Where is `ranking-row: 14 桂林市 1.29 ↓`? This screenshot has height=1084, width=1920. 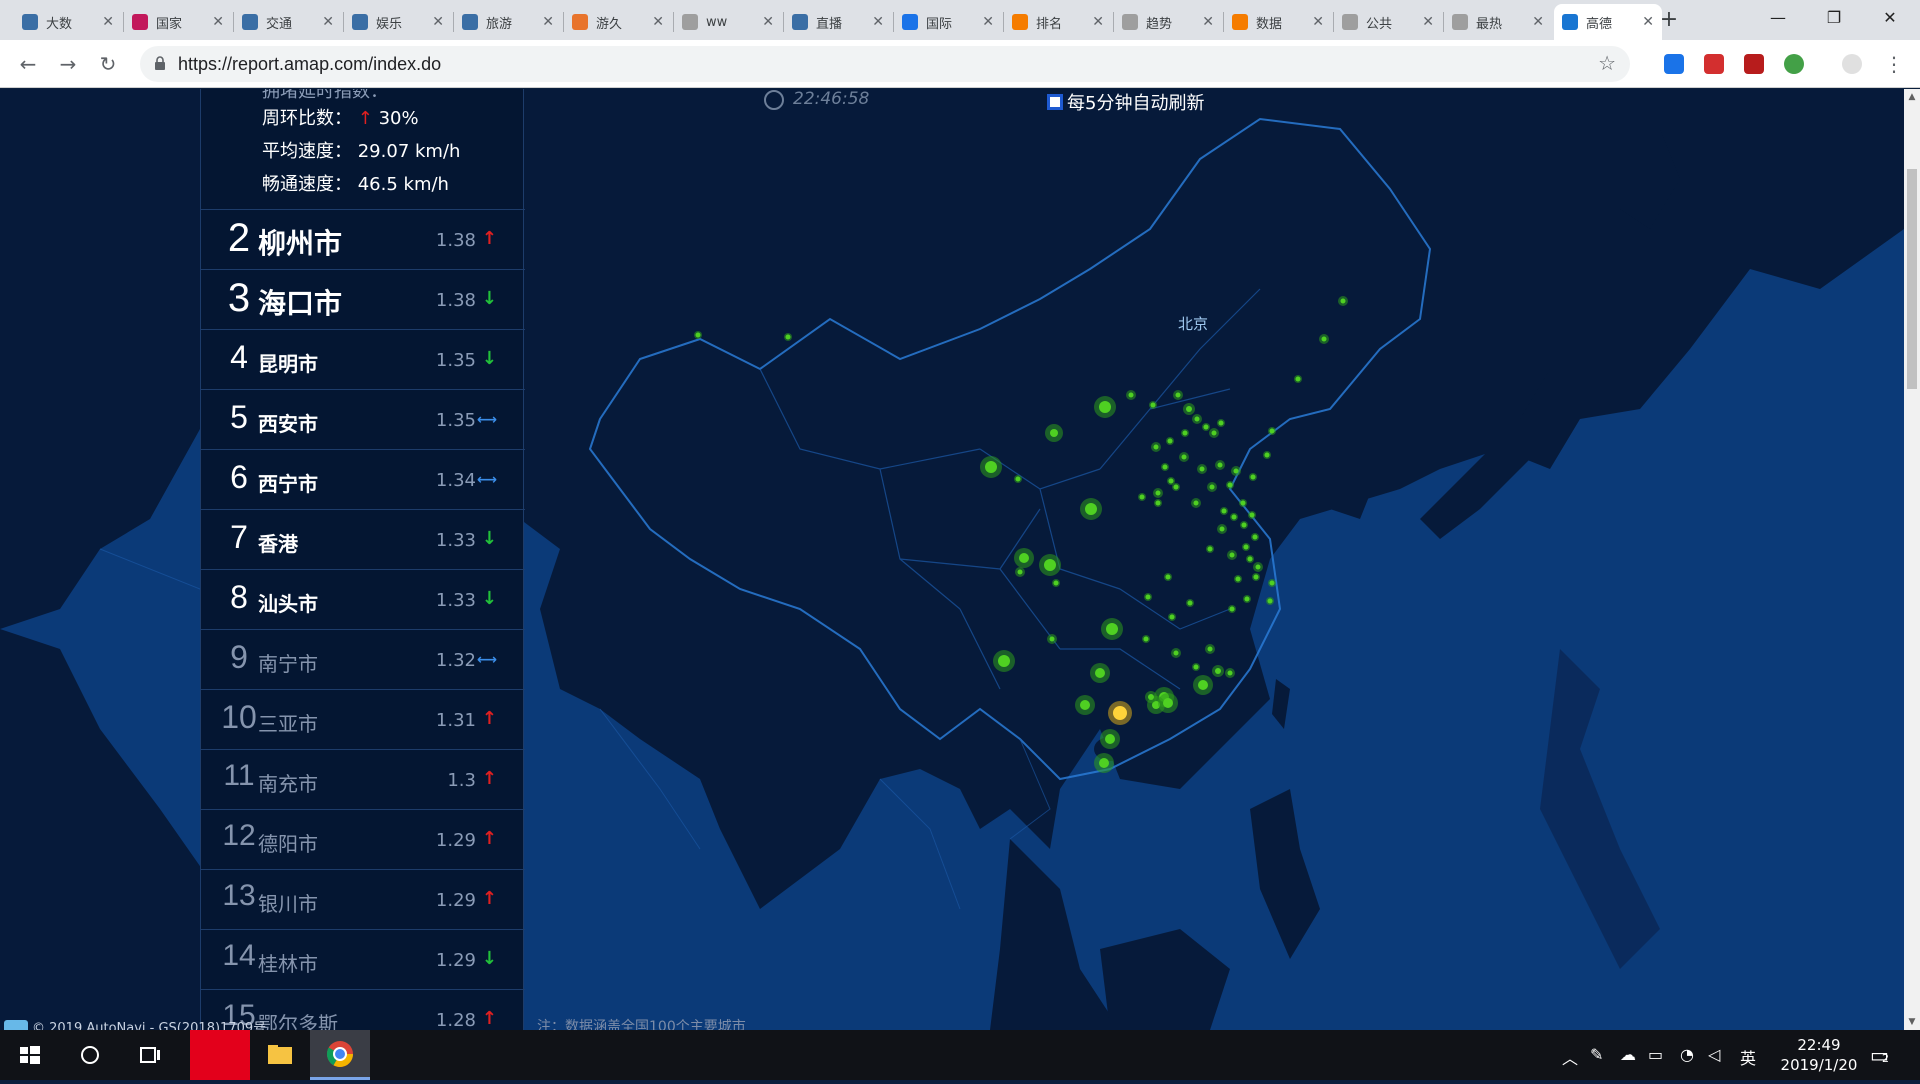 ranking-row: 14 桂林市 1.29 ↓ is located at coordinates (363, 960).